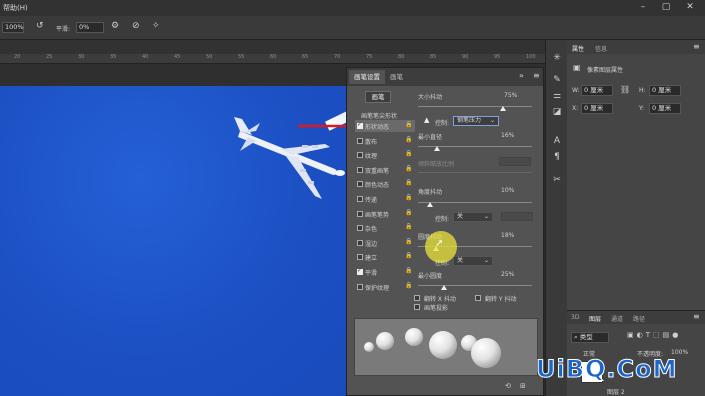 The image size is (705, 396). Describe the element at coordinates (625, 89) in the screenshot. I see `link-icon: ⛓` at that location.